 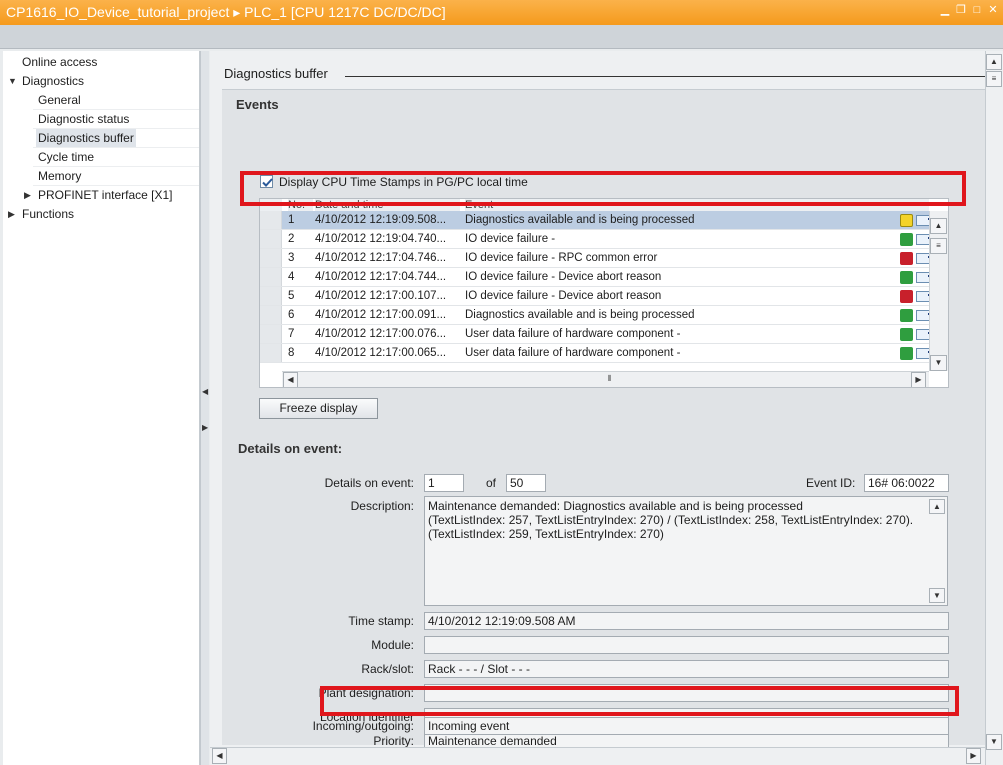 What do you see at coordinates (444, 483) in the screenshot?
I see `event-index-field: 1` at bounding box center [444, 483].